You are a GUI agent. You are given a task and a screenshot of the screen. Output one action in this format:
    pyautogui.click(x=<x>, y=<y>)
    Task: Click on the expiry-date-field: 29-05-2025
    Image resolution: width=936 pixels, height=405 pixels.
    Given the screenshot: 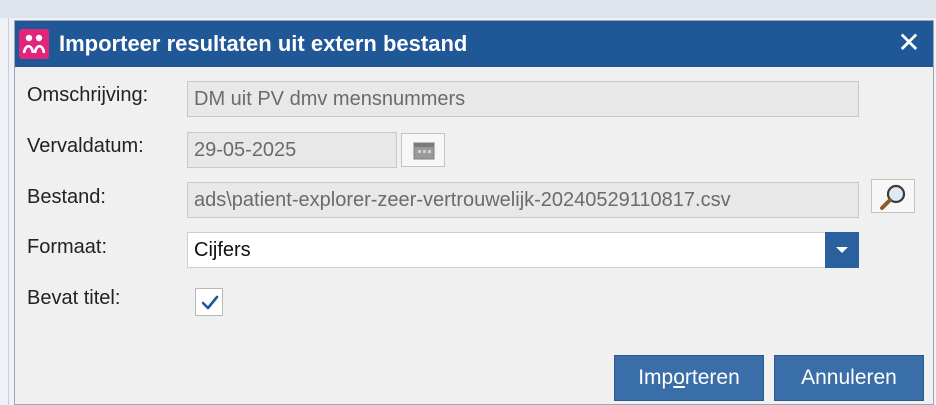 What is the action you would take?
    pyautogui.click(x=292, y=150)
    